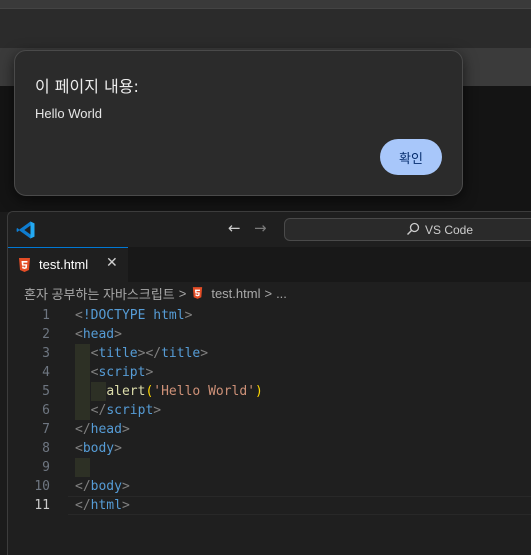  What do you see at coordinates (25, 230) in the screenshot?
I see `vscode-logo-icon` at bounding box center [25, 230].